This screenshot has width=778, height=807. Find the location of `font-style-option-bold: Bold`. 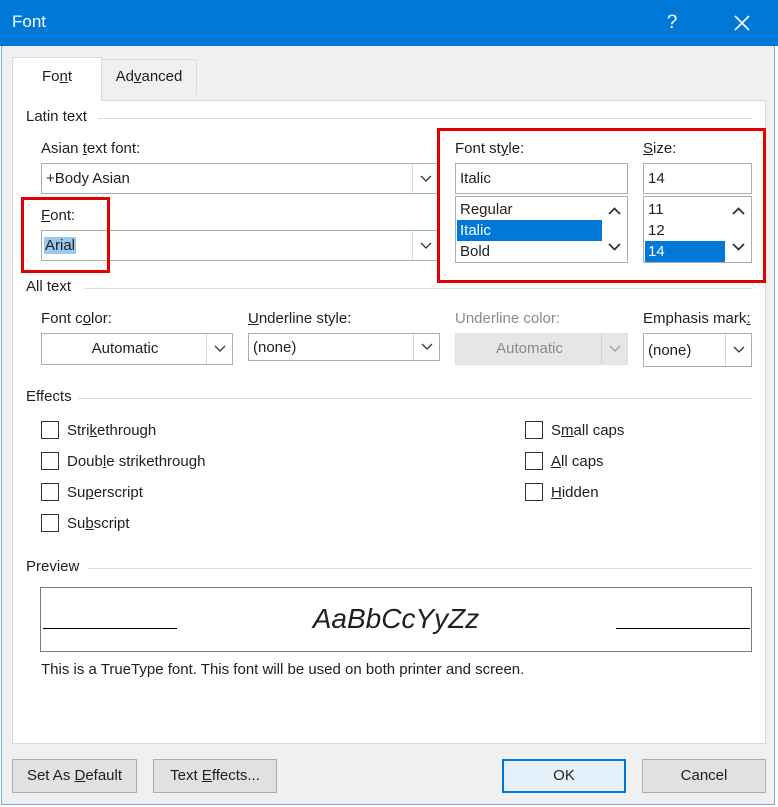

font-style-option-bold: Bold is located at coordinates (530, 251).